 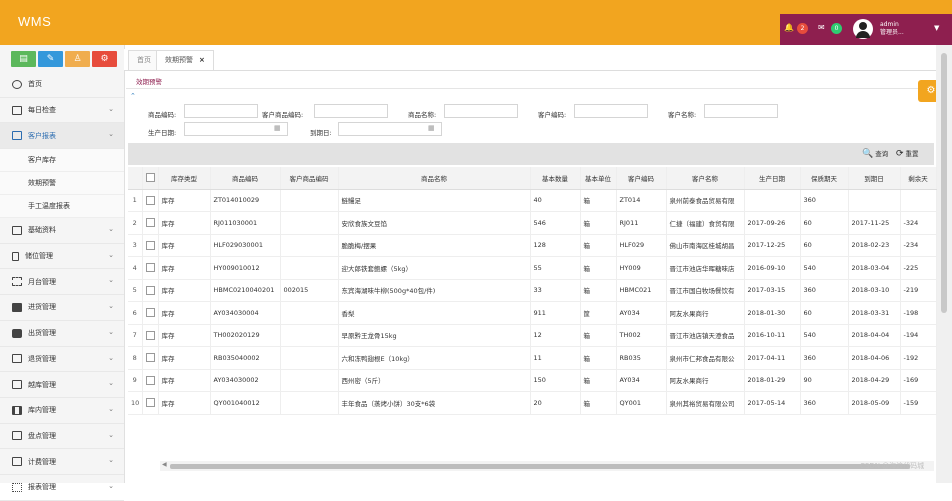 I want to click on goods-name-input, so click(x=481, y=111).